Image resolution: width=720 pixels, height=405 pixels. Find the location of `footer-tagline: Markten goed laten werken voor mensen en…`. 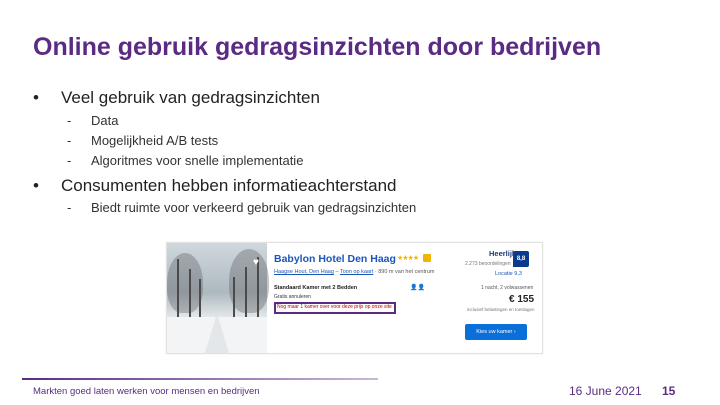

footer-tagline: Markten goed laten werken voor mensen en… is located at coordinates (146, 391).